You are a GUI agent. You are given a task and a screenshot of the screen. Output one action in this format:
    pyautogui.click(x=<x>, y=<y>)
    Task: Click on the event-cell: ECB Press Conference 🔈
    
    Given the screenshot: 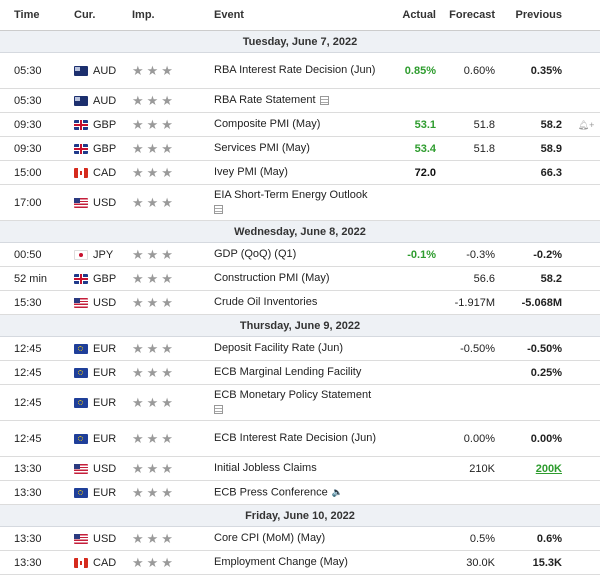 What is the action you would take?
    pyautogui.click(x=300, y=492)
    